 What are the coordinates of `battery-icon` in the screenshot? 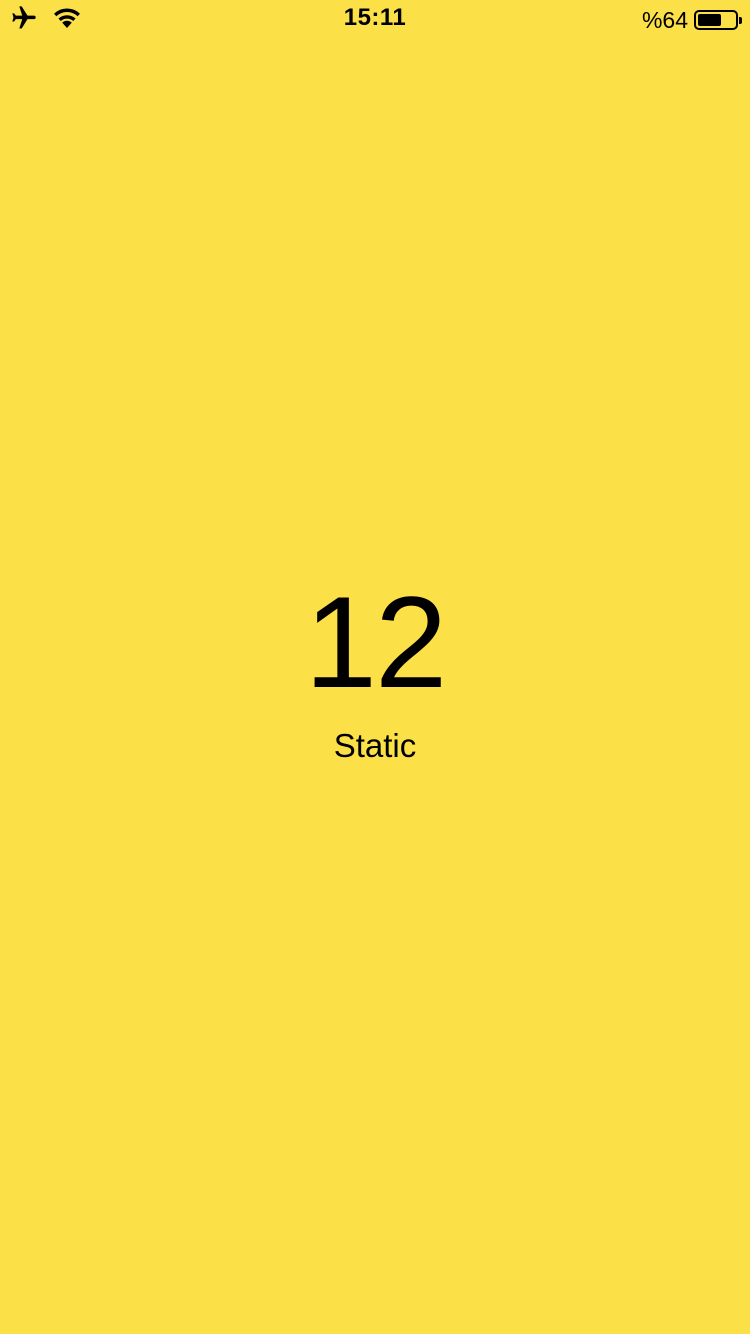 It's located at (718, 20).